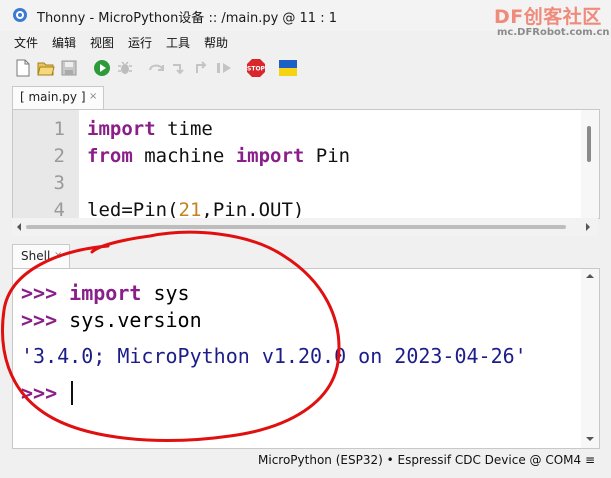 This screenshot has height=478, width=611. What do you see at coordinates (327, 156) in the screenshot?
I see `code-token: Pin` at bounding box center [327, 156].